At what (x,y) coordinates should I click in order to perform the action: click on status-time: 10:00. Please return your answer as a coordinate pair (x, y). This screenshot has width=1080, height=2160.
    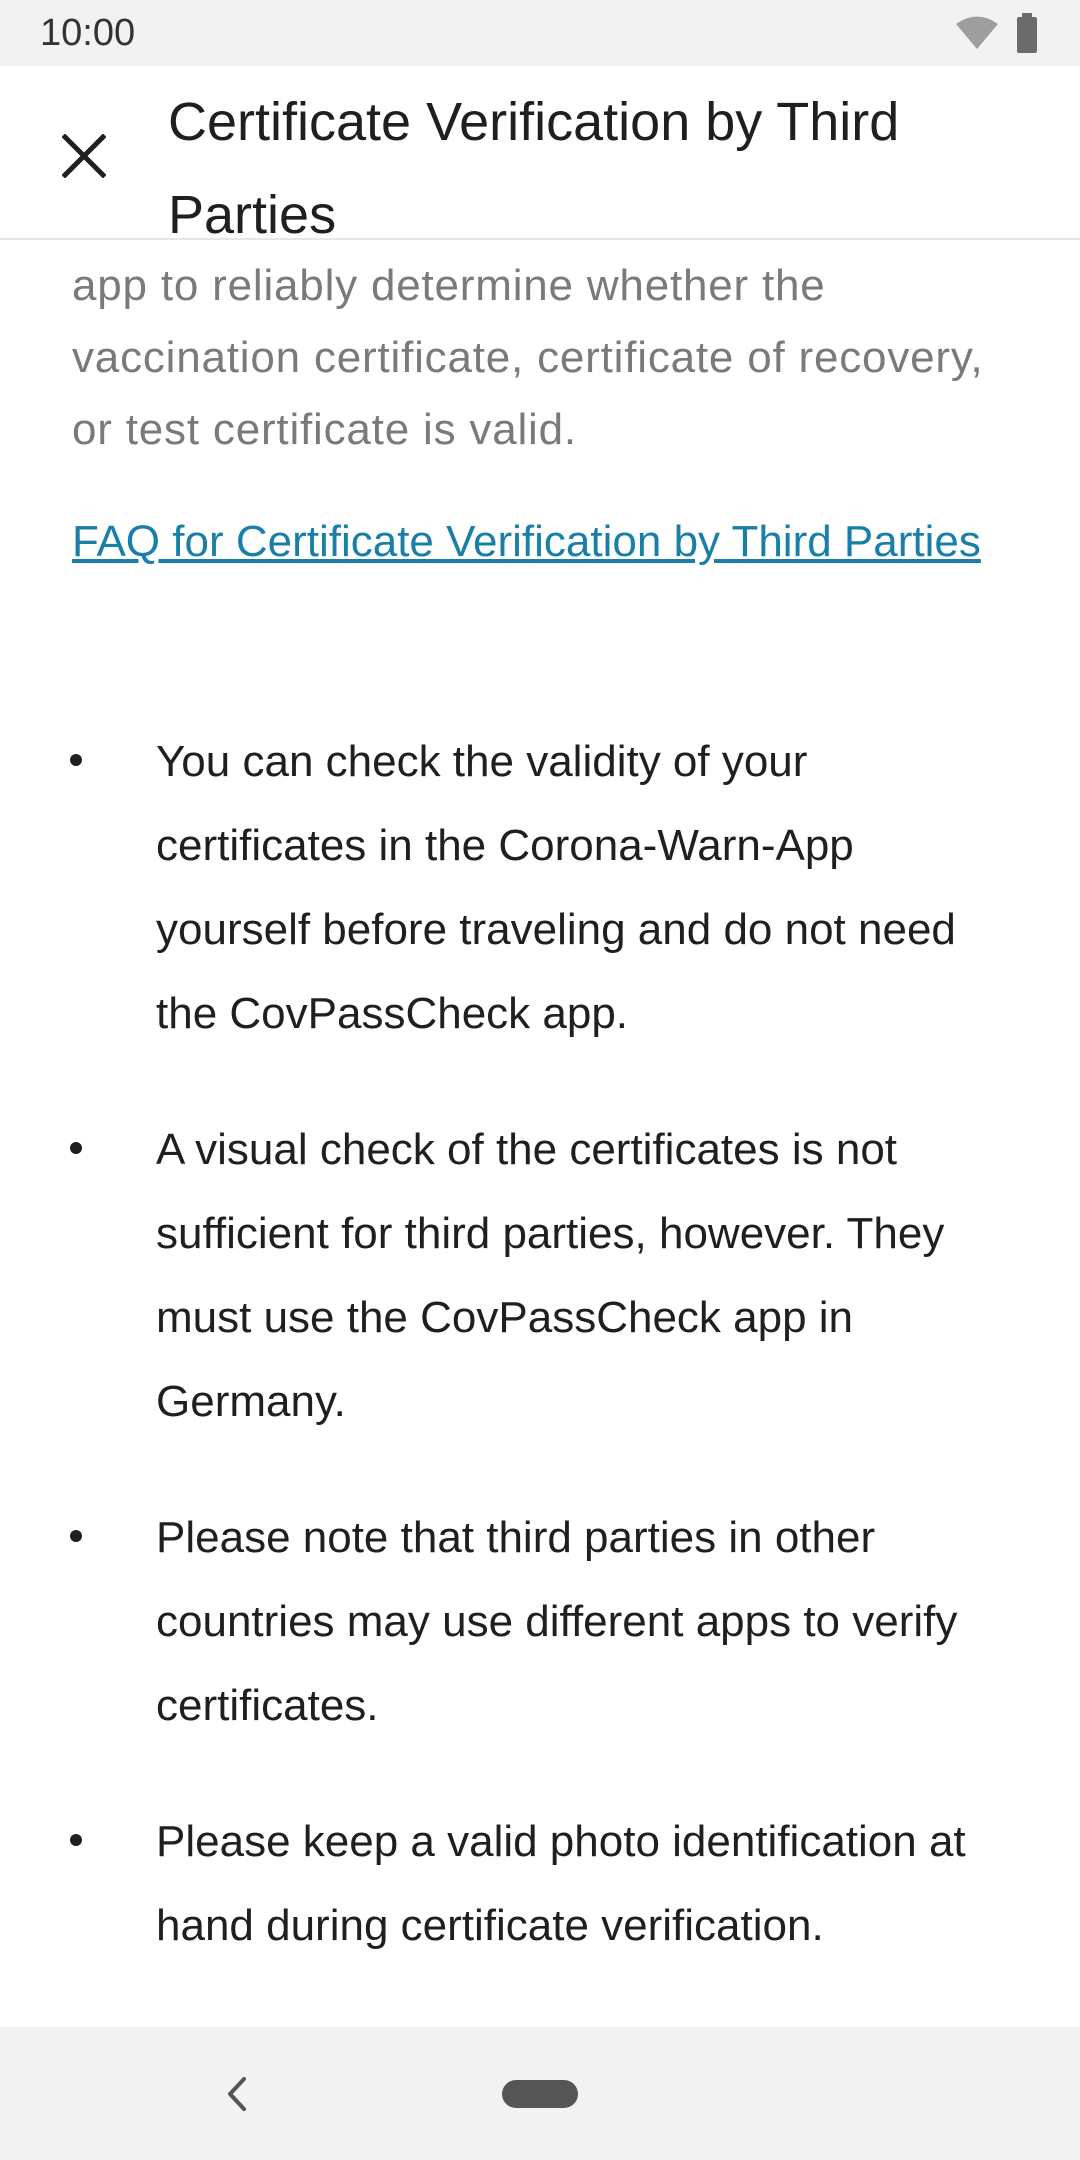
    Looking at the image, I should click on (88, 33).